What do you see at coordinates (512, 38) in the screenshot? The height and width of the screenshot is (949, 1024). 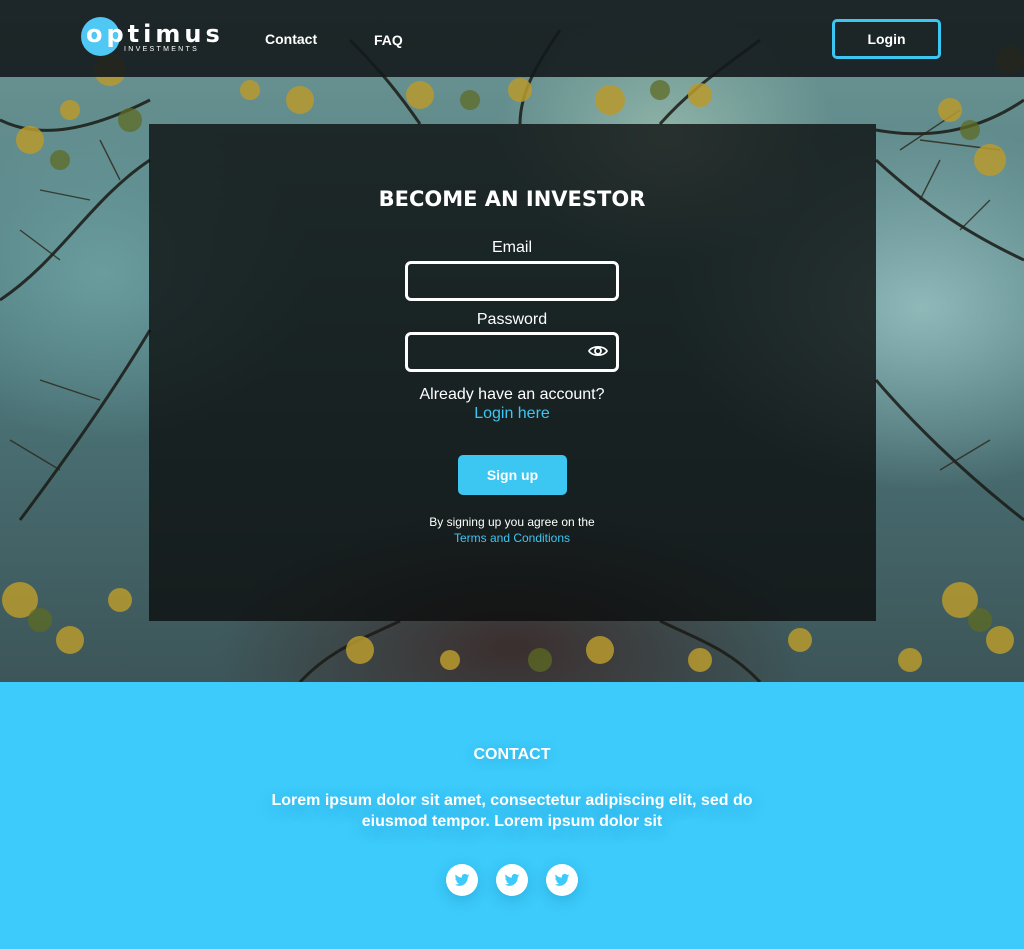 I see `top-navbar: optimus INVESTMENTS Contact FAQ Login` at bounding box center [512, 38].